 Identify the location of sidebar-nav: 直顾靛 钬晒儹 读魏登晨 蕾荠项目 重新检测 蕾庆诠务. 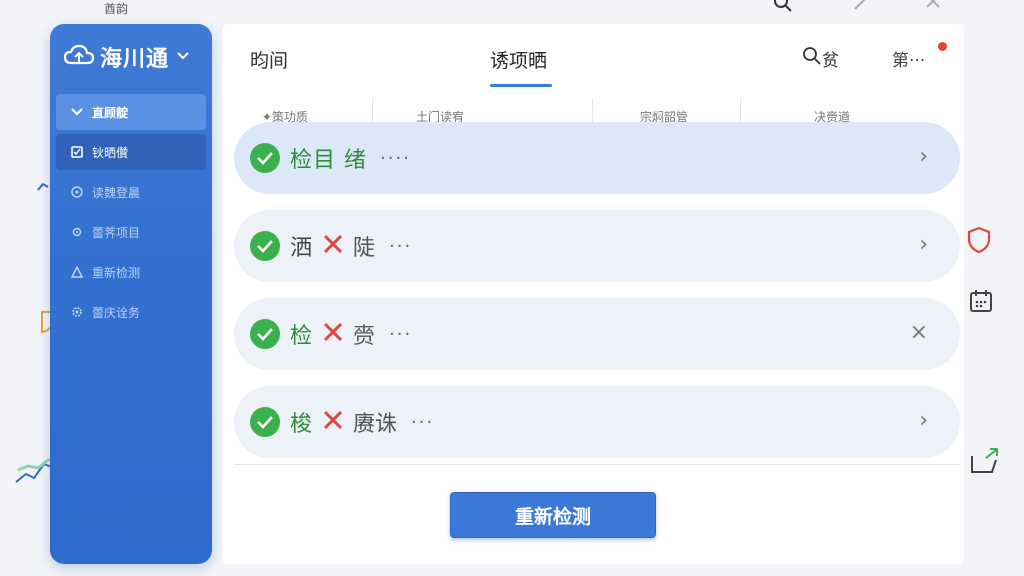
(131, 214).